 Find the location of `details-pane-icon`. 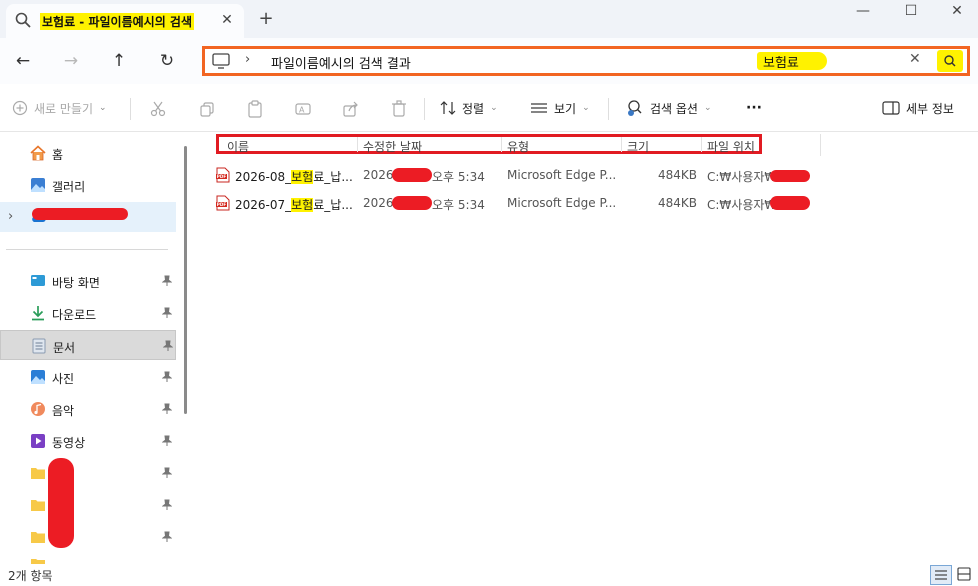

details-pane-icon is located at coordinates (891, 108).